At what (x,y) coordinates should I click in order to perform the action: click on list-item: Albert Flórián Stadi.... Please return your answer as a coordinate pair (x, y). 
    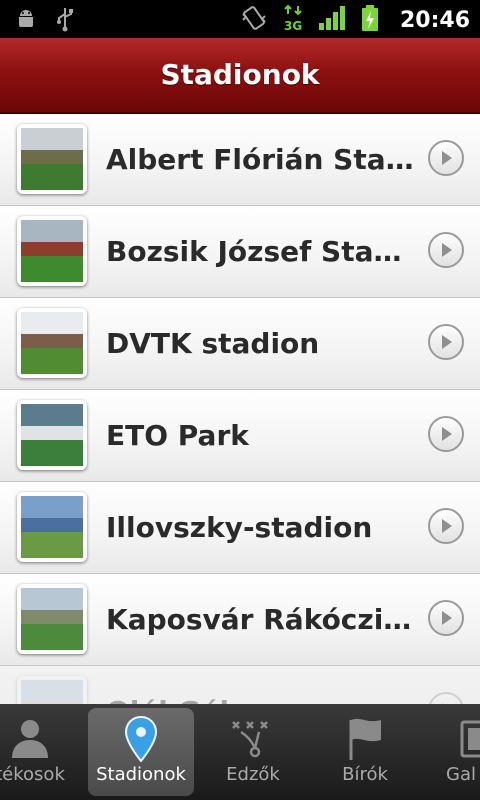
    Looking at the image, I should click on (240, 160).